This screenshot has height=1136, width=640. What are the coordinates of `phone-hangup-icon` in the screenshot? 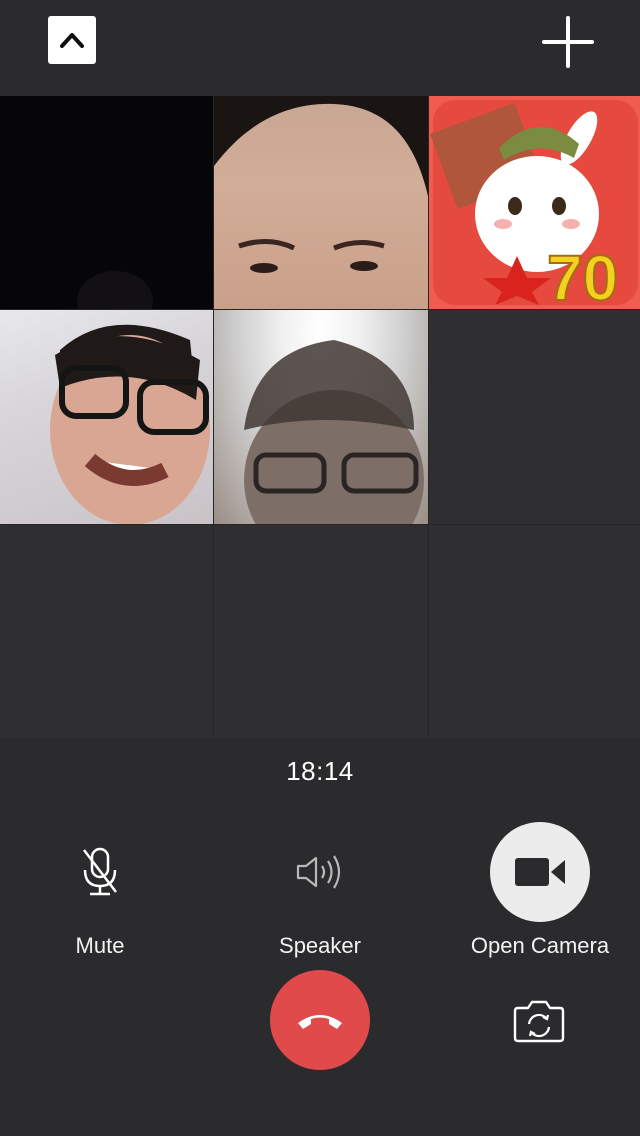 It's located at (320, 1022).